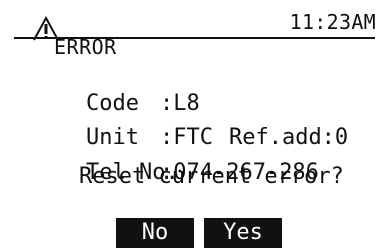  What do you see at coordinates (243, 233) in the screenshot?
I see `yes-button: Yes` at bounding box center [243, 233].